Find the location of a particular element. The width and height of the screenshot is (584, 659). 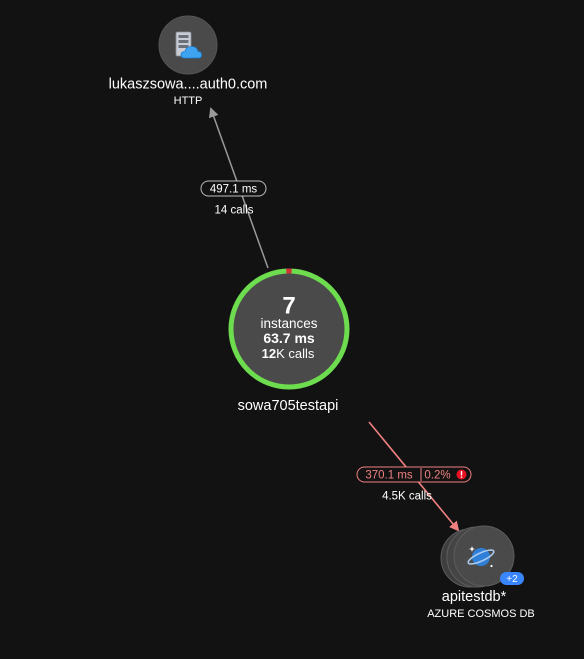

edge-duration-label: 497.1 ms is located at coordinates (234, 190).